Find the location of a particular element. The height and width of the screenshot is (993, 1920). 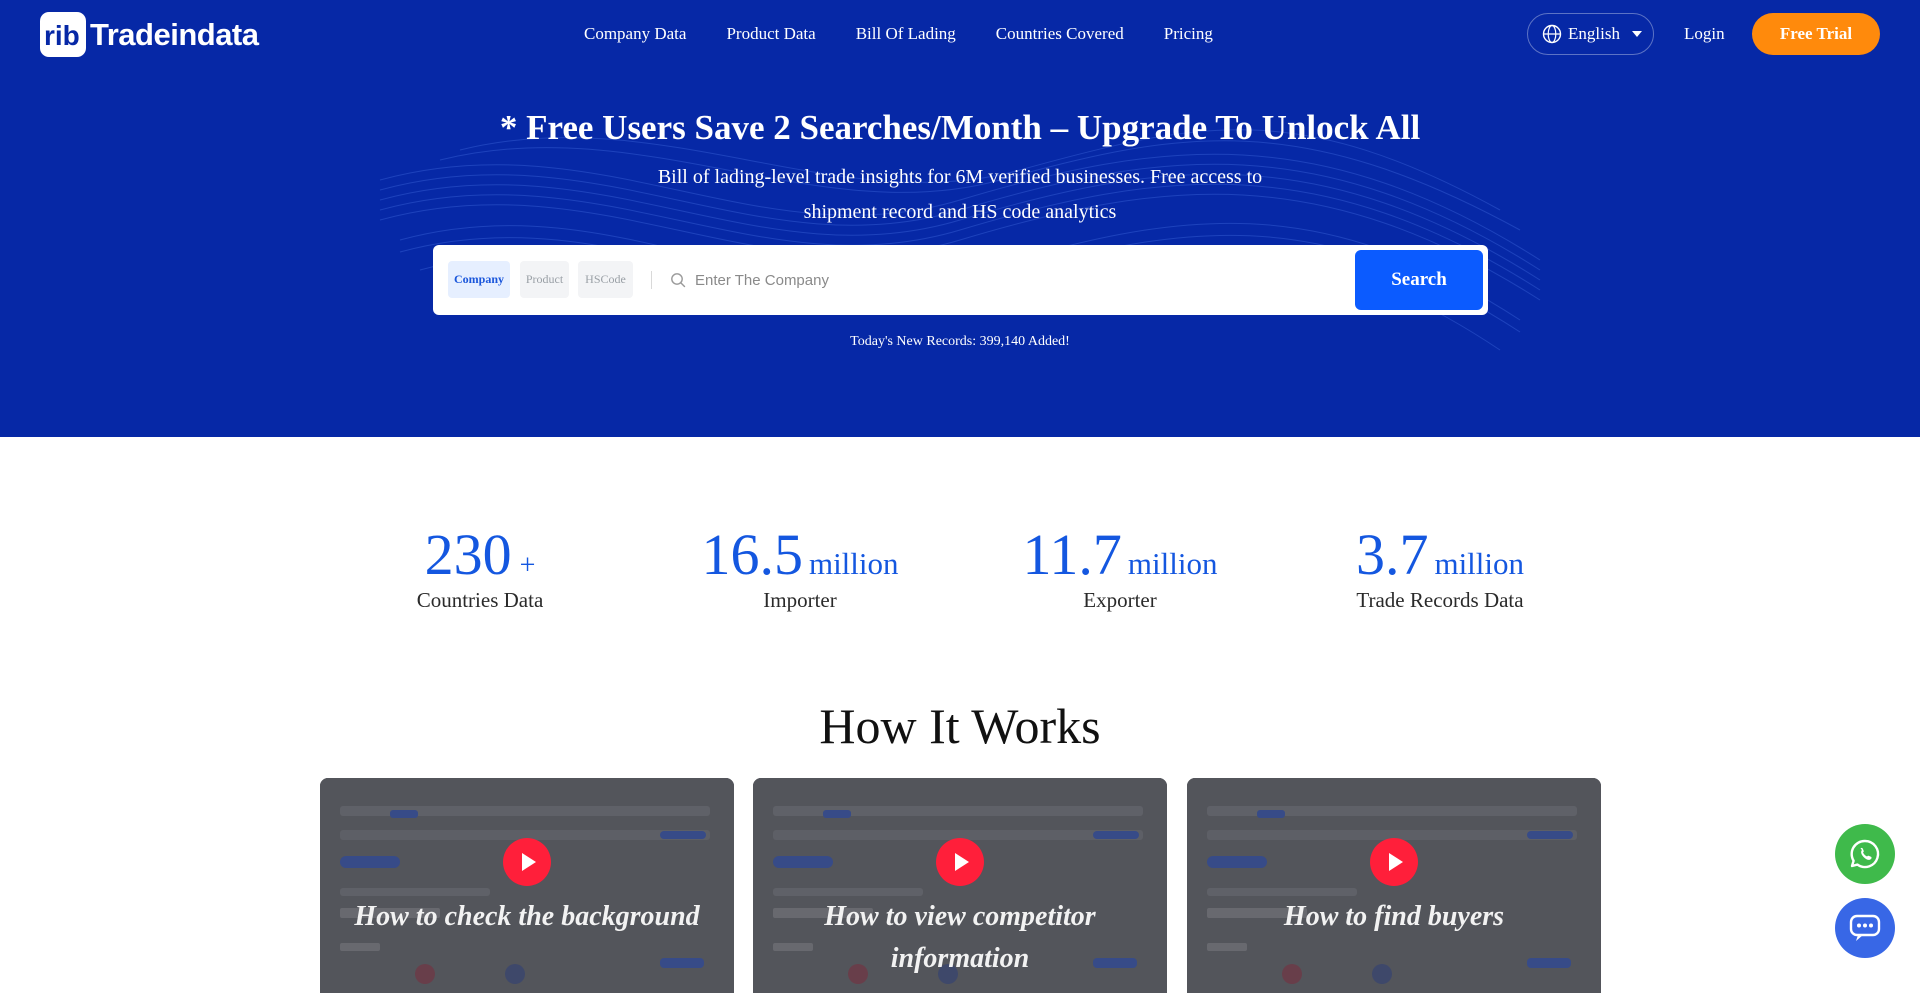

logo-text: Tradeindata is located at coordinates (174, 34).